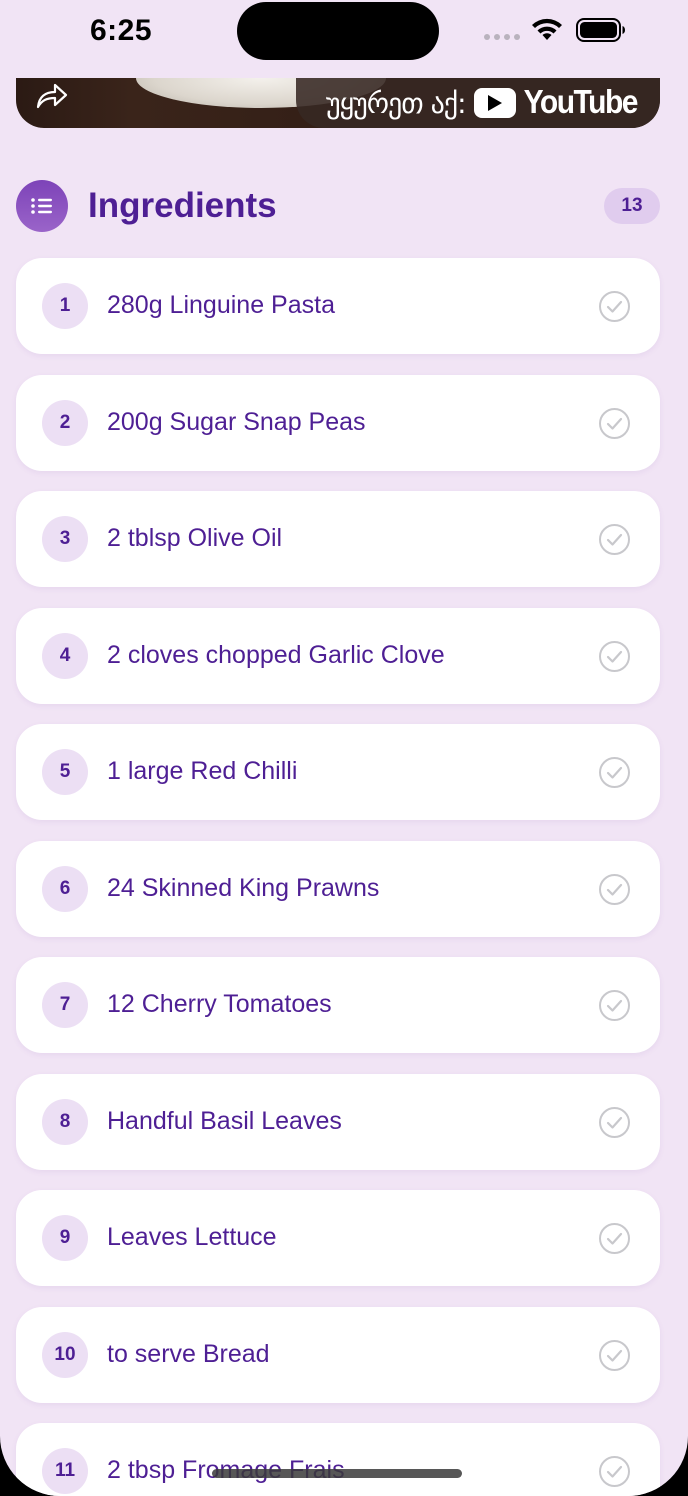 Image resolution: width=688 pixels, height=1496 pixels. What do you see at coordinates (65, 656) in the screenshot?
I see `ingredient-number: 4` at bounding box center [65, 656].